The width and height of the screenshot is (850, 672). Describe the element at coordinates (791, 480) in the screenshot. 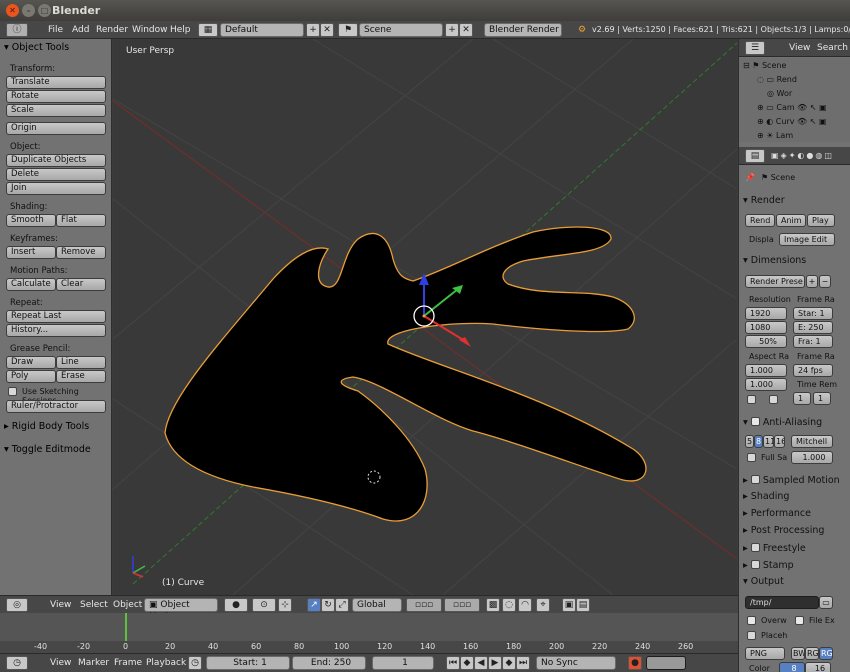

I see `sampled-motion-header: ▸ Sampled Motion` at that location.